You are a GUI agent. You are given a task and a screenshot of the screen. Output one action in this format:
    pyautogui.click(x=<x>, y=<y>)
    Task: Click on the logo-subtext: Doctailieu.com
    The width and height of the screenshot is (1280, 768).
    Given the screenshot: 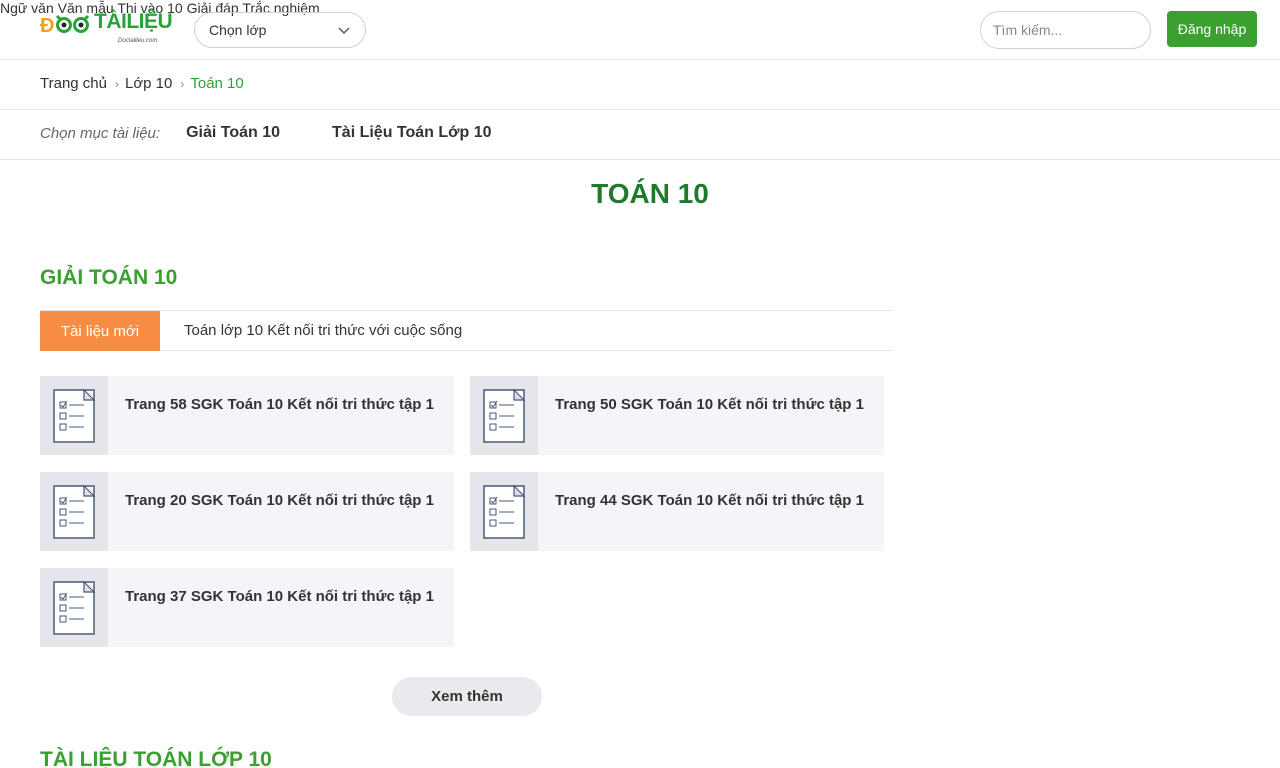 What is the action you would take?
    pyautogui.click(x=138, y=41)
    